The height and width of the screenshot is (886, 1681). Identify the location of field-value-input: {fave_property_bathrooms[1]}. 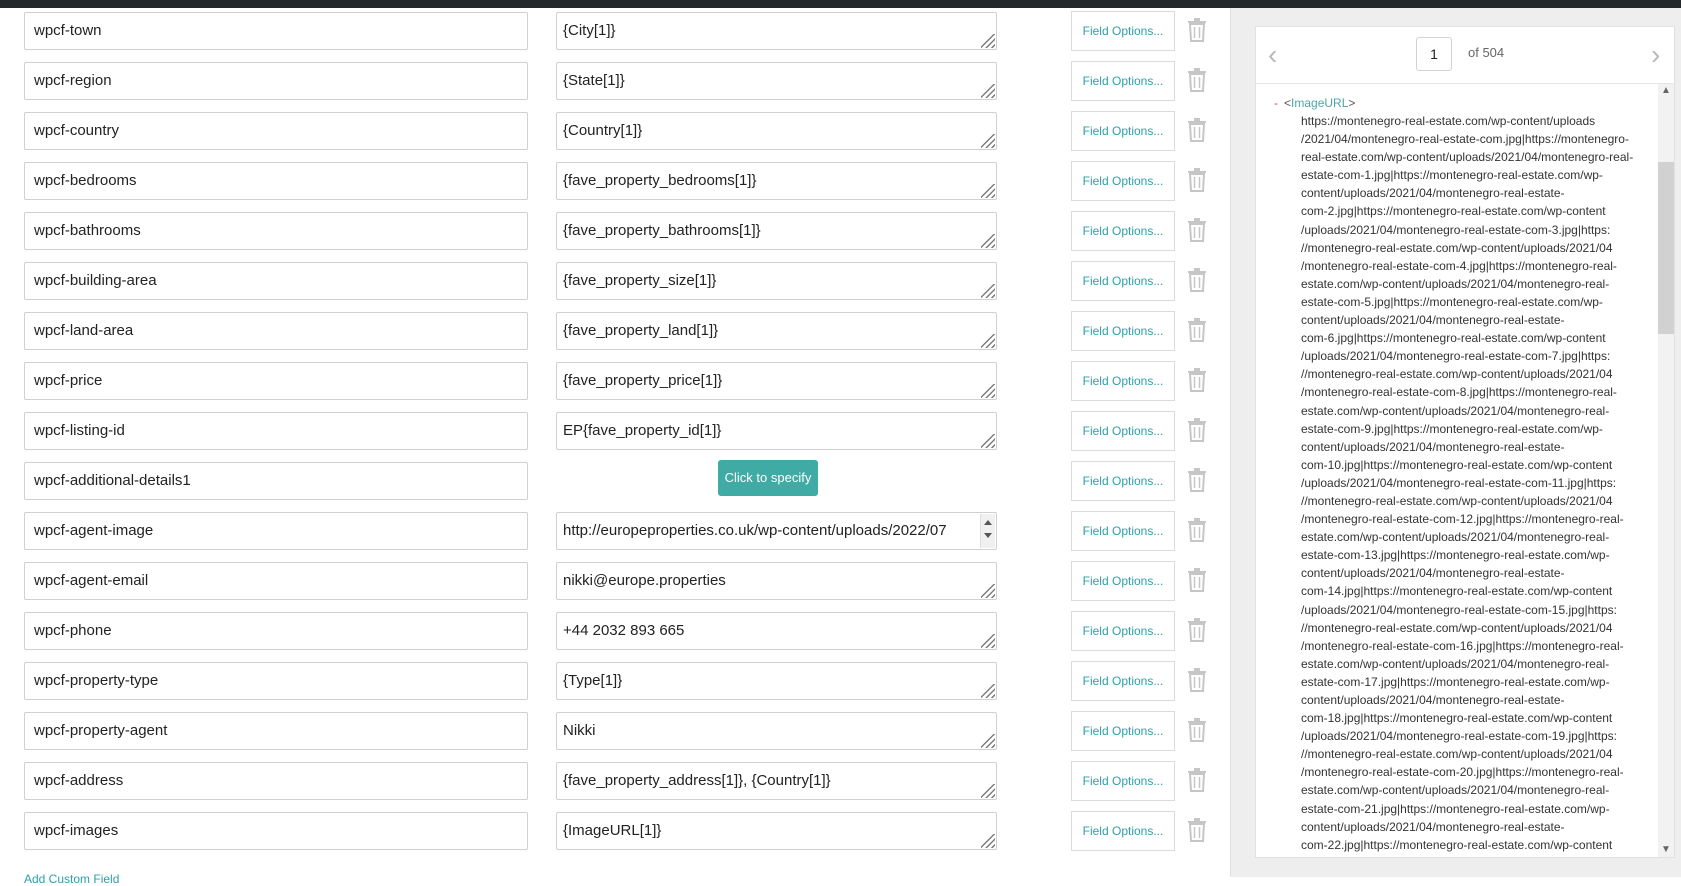
(776, 231).